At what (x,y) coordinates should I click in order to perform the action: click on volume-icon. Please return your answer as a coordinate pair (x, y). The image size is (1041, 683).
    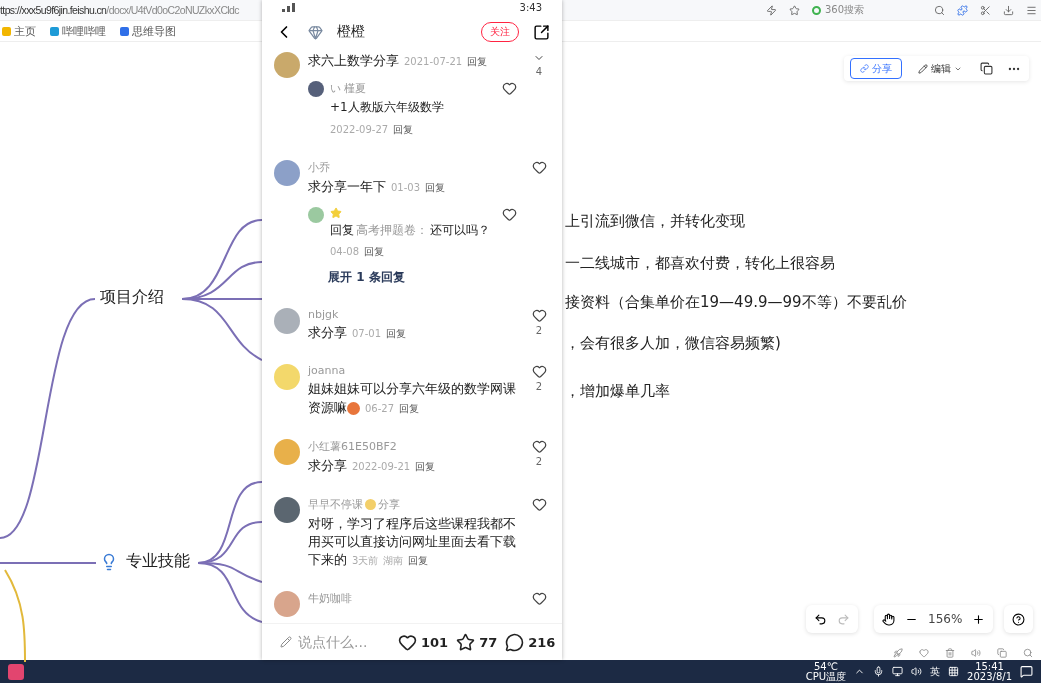
    Looking at the image, I should click on (917, 671).